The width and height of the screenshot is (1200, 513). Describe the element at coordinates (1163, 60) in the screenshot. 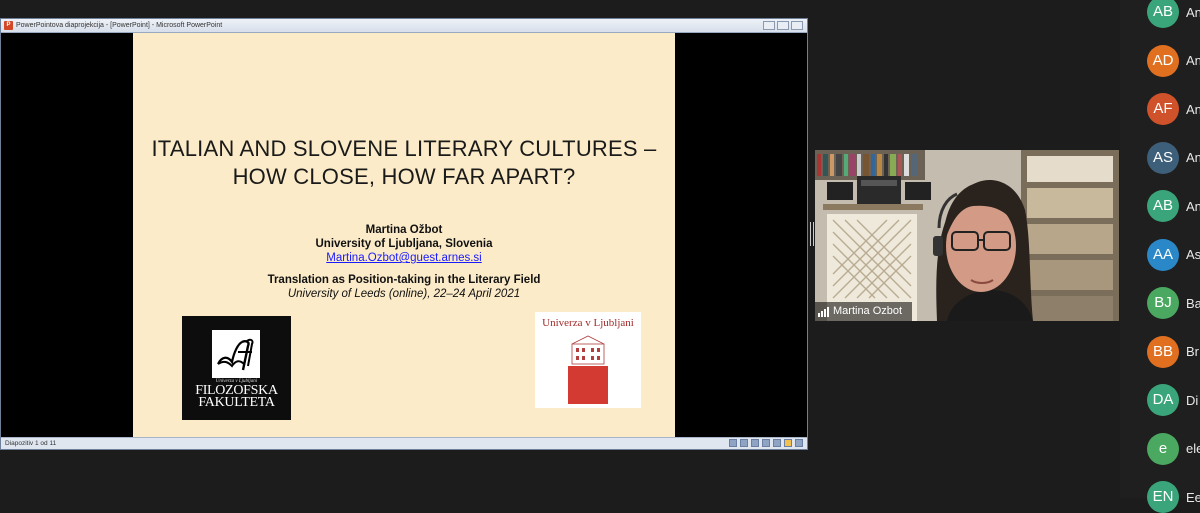

I see `avatar: AD` at that location.